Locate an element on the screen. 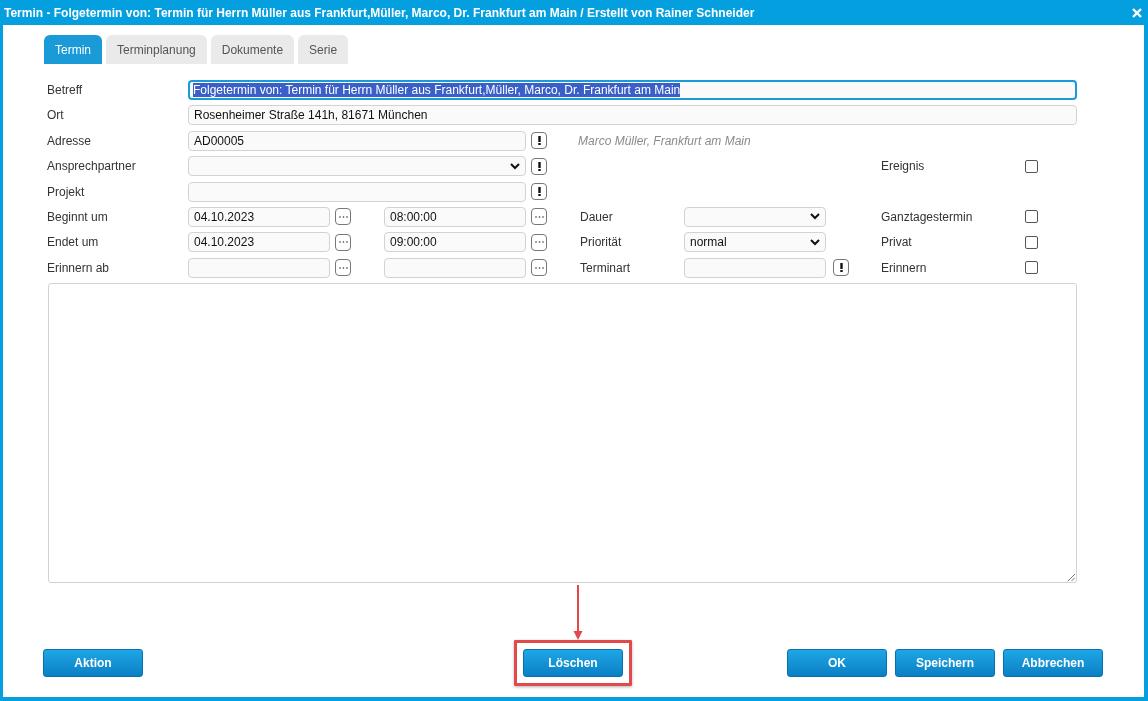  field-label: Erinnern ab is located at coordinates (79, 267).